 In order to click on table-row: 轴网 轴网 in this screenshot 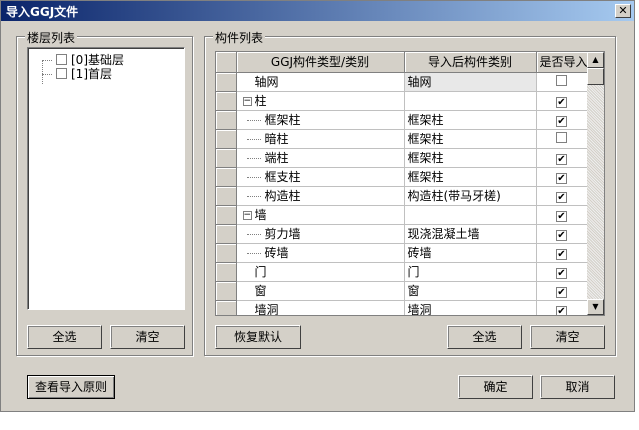, I will do `click(402, 82)`.